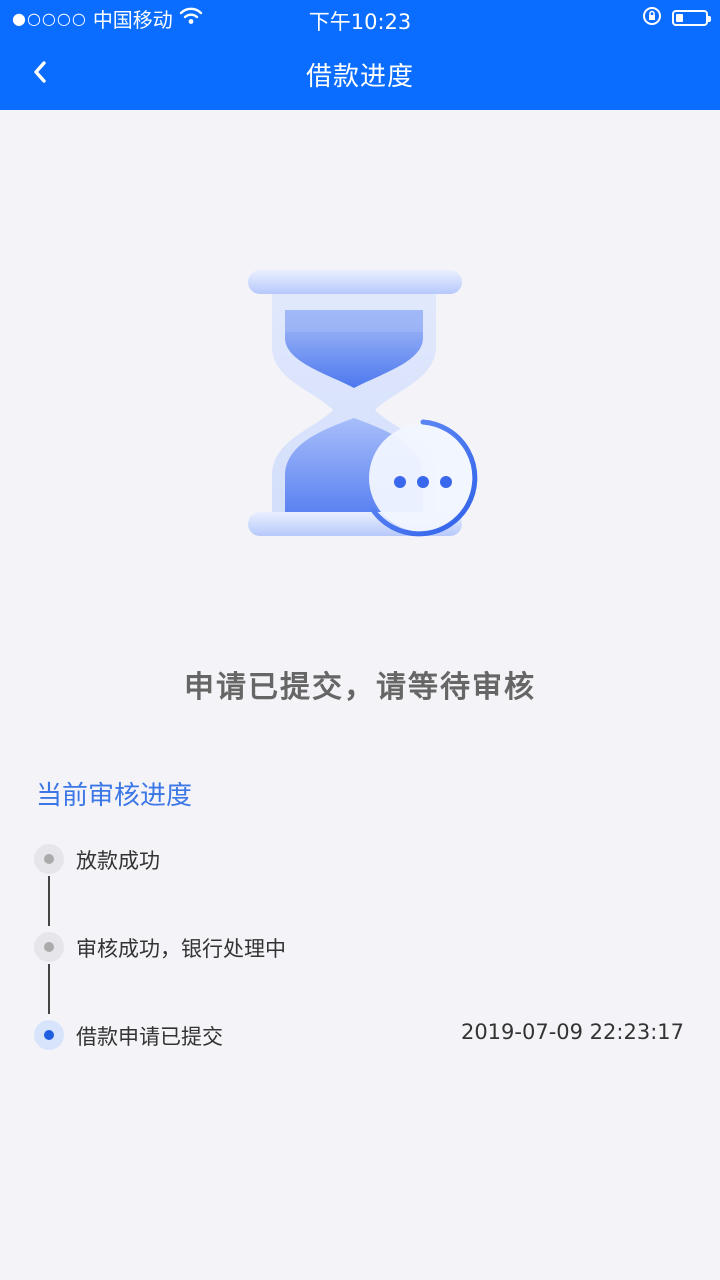 This screenshot has height=1280, width=720. I want to click on step-label: 放款成功, so click(118, 861).